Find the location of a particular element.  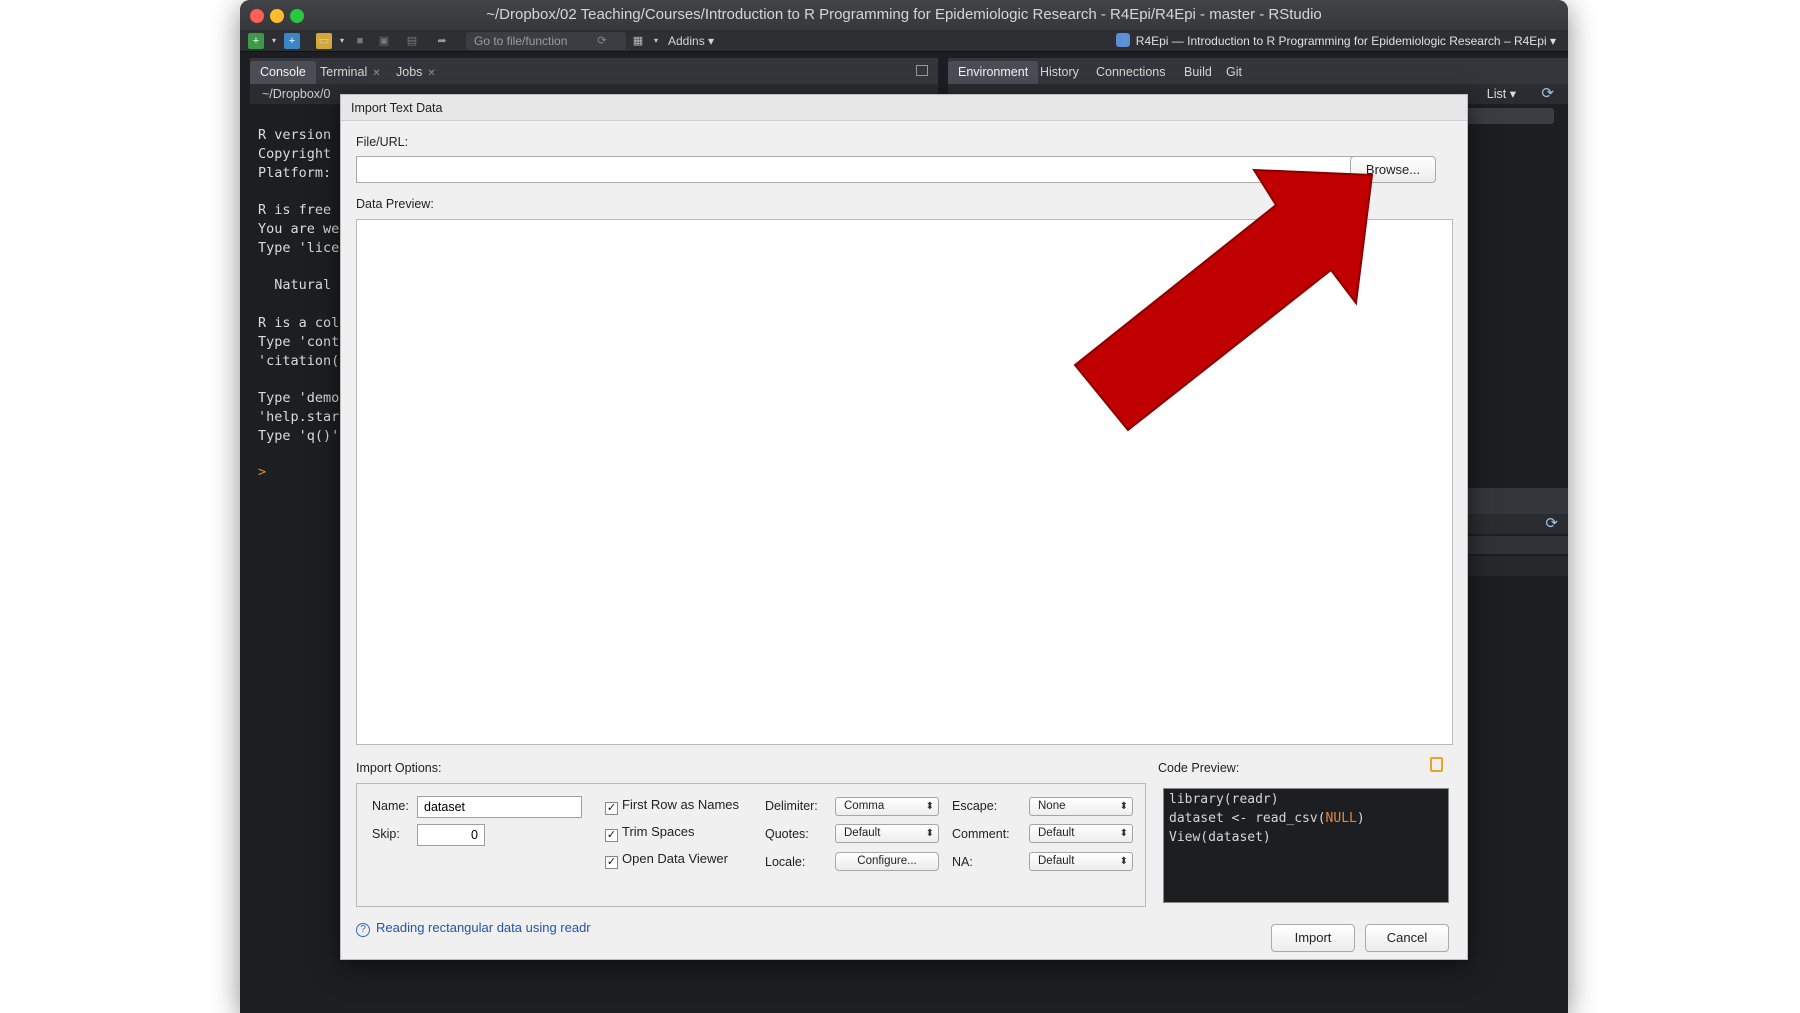

na-select: Default ⬍ is located at coordinates (1081, 861).